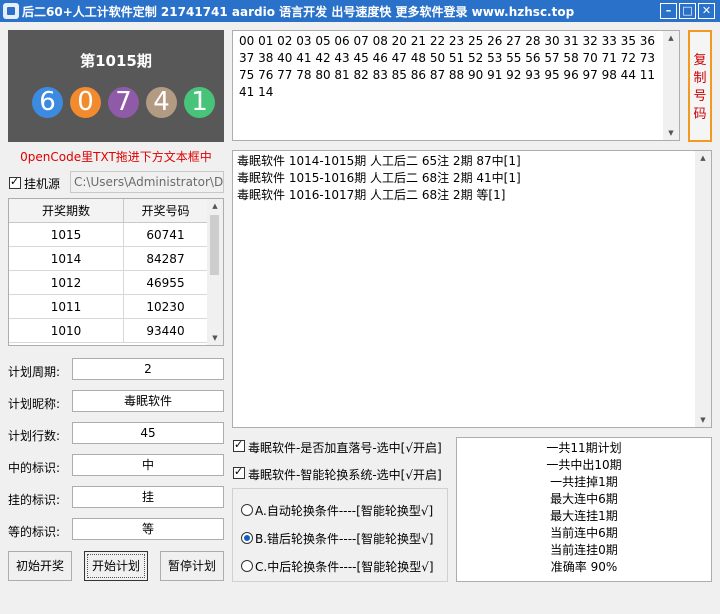 The height and width of the screenshot is (614, 720). Describe the element at coordinates (166, 283) in the screenshot. I see `table-cell-number: 46955` at that location.